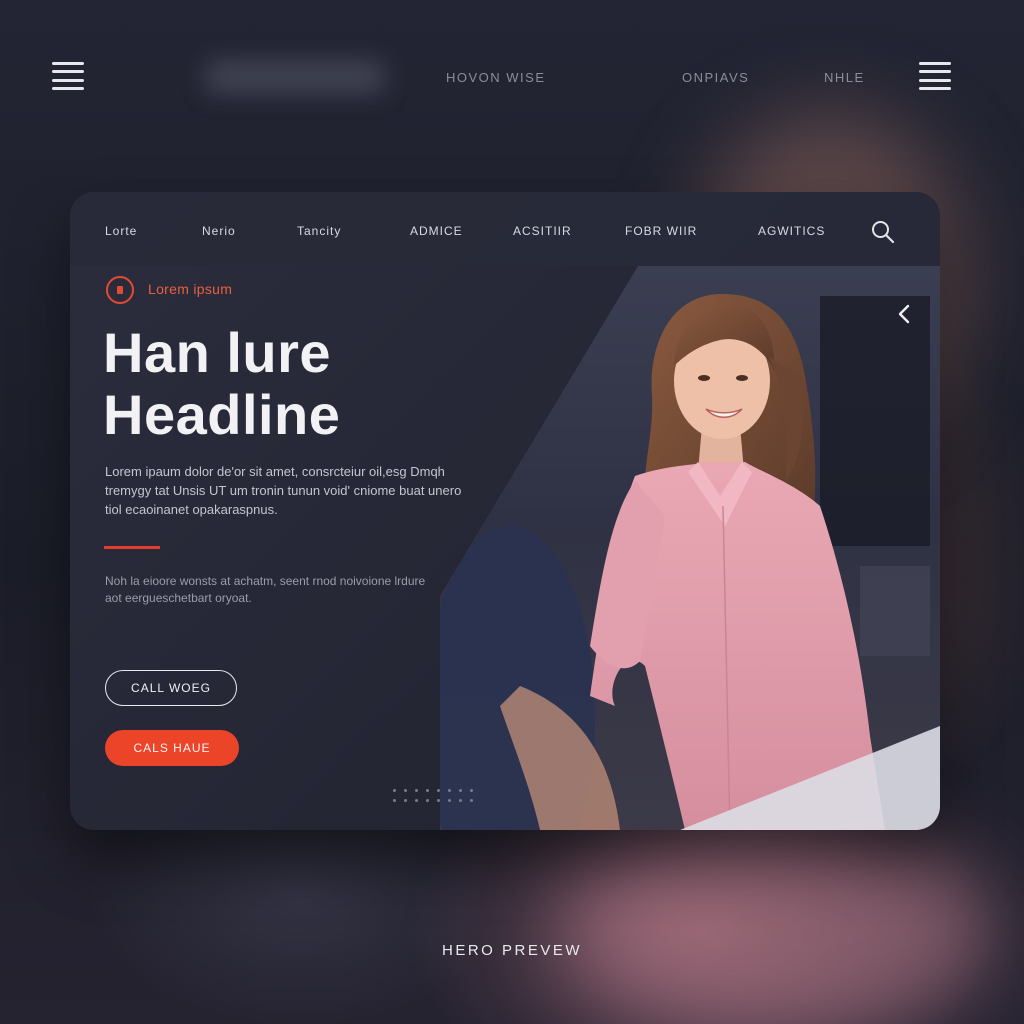 Image resolution: width=1024 pixels, height=1024 pixels. I want to click on nav-item-7: AGWITICS, so click(791, 231).